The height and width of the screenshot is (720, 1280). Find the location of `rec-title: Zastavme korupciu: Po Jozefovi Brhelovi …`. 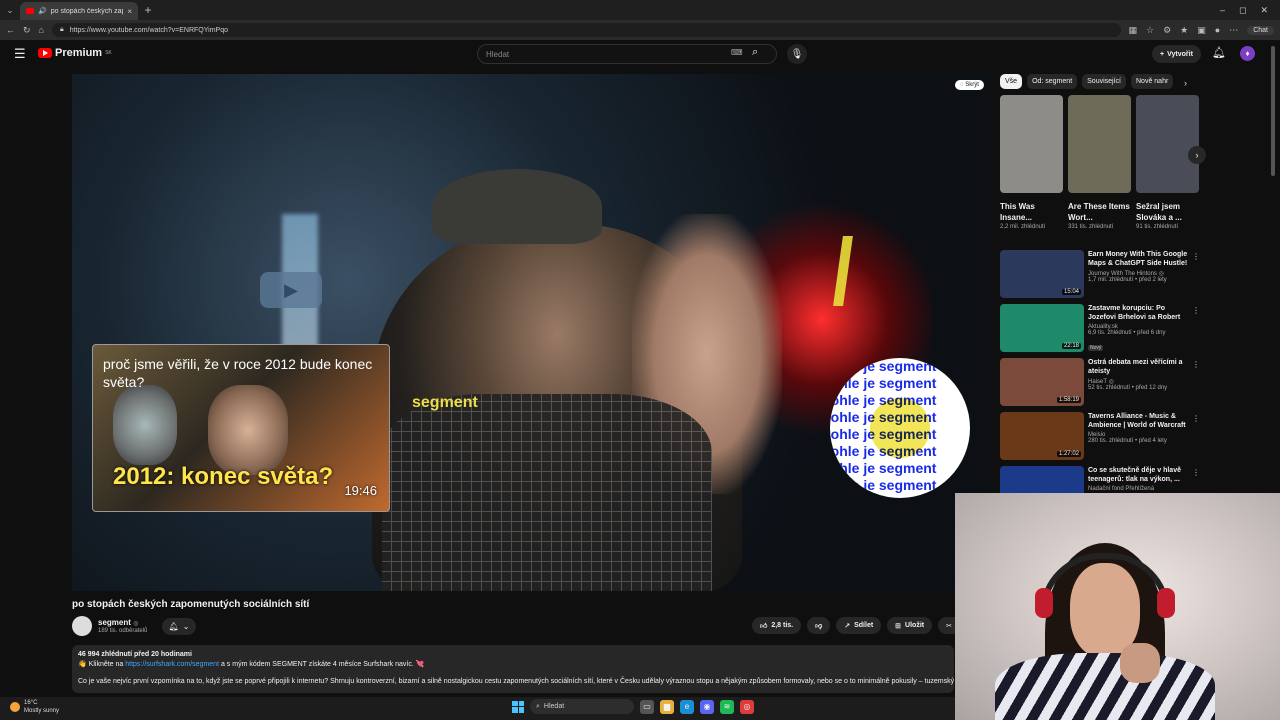

rec-title: Zastavme korupciu: Po Jozefovi Brhelovi … is located at coordinates (1140, 313).